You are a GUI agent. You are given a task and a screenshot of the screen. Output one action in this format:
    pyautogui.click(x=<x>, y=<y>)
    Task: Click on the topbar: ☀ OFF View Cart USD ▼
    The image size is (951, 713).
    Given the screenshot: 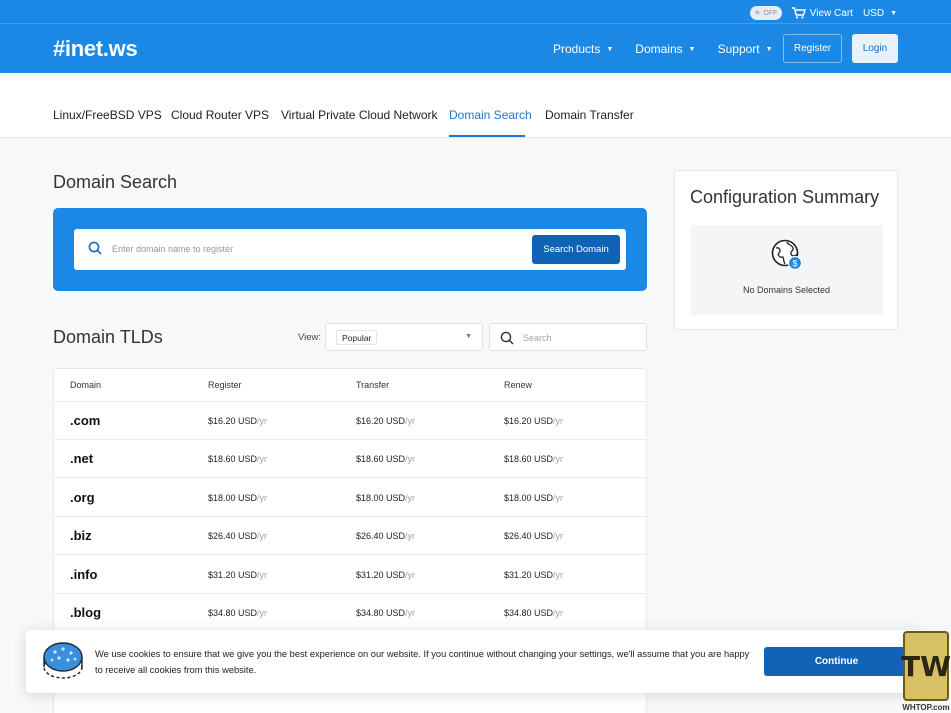 What is the action you would take?
    pyautogui.click(x=850, y=13)
    